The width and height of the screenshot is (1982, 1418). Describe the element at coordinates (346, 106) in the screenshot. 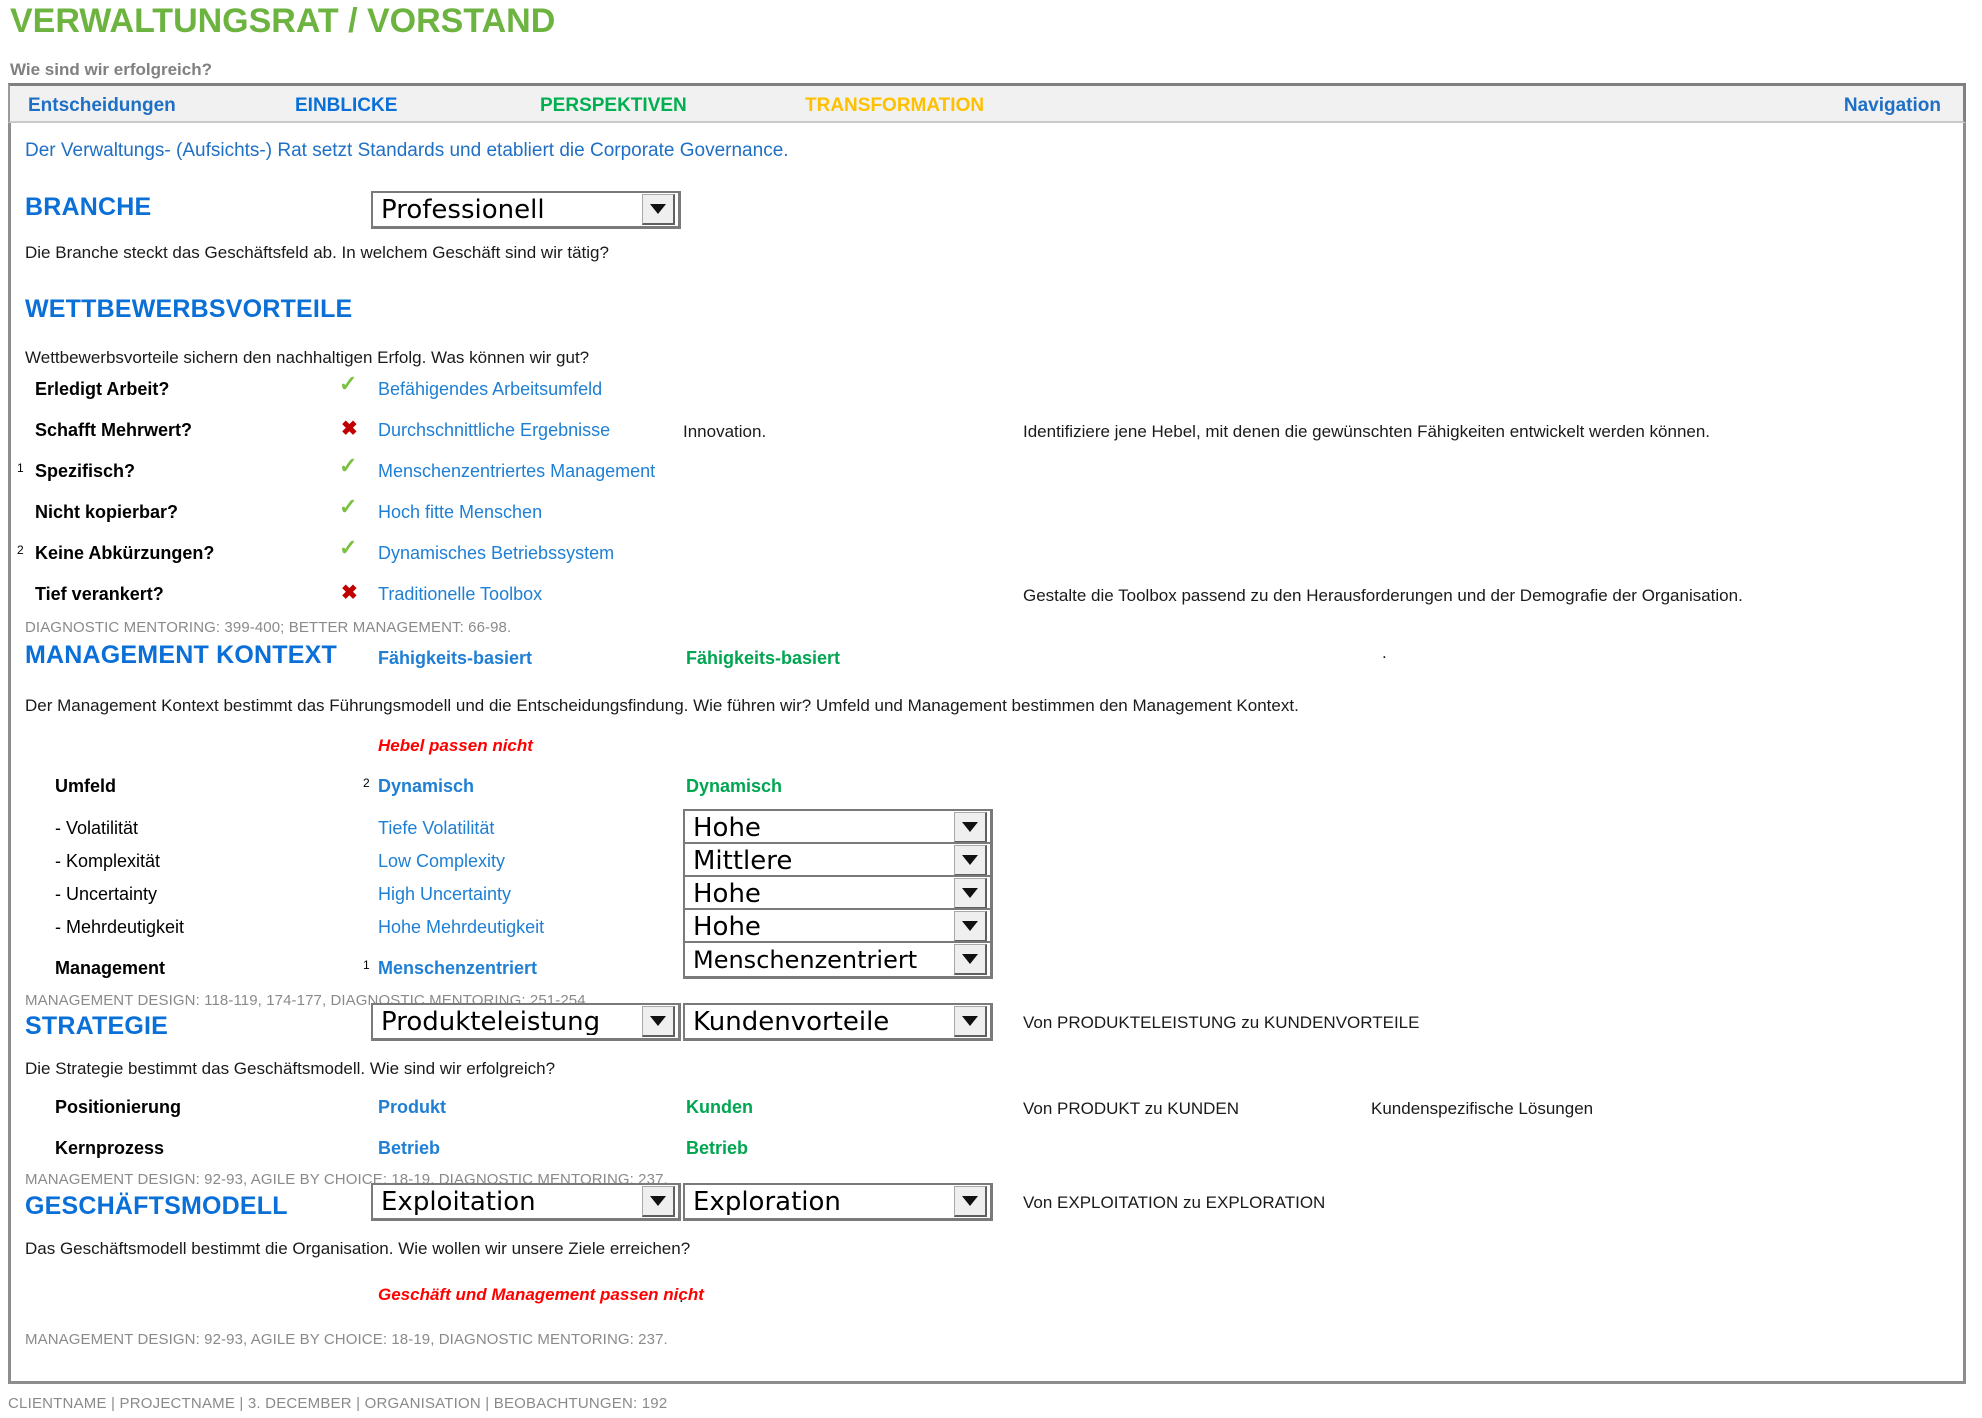

I see `tab-einblicke: EINBLICKE` at that location.